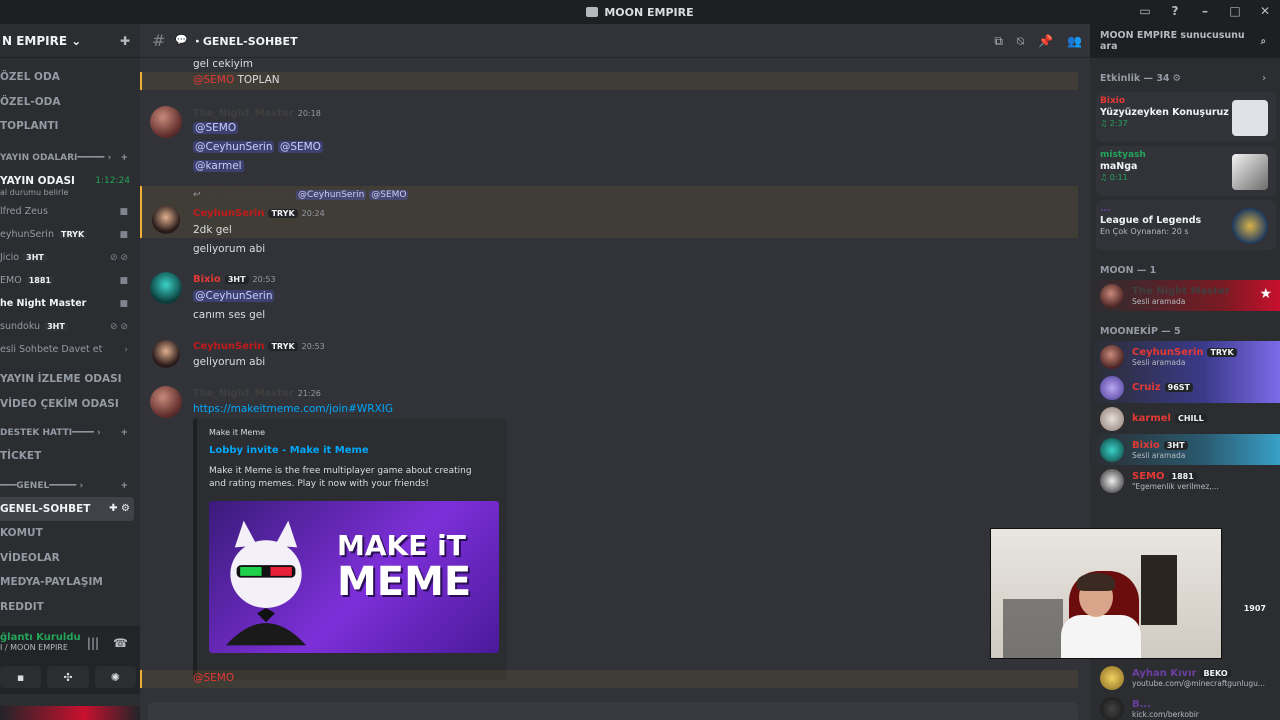 This screenshot has width=1280, height=720. I want to click on noise-suppression-icon: |||, so click(93, 643).